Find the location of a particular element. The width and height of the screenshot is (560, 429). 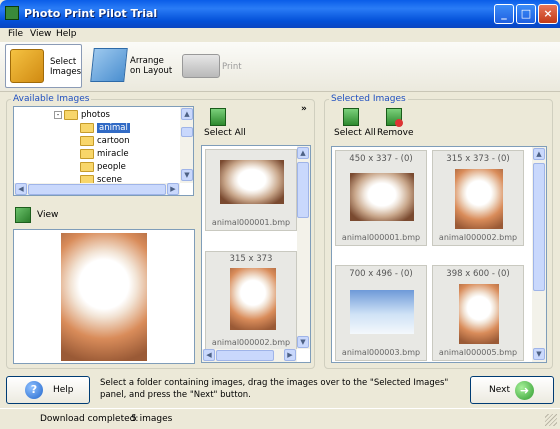

menu-bar: File View Help is located at coordinates (280, 35).